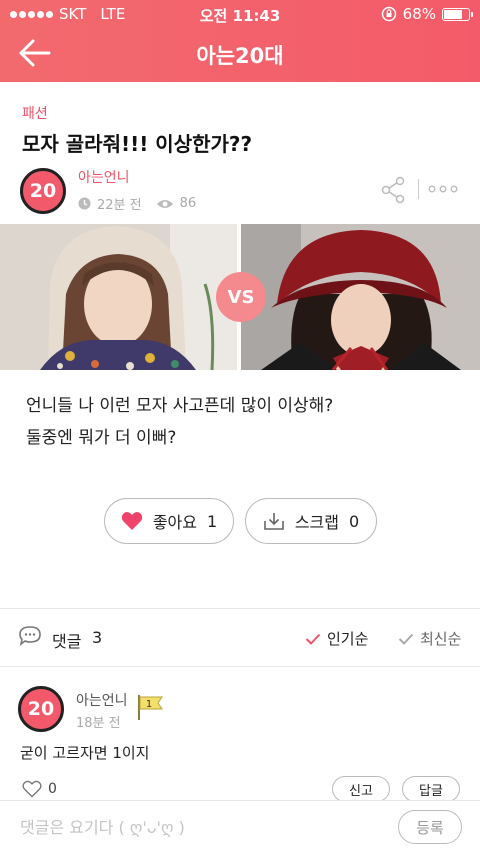  I want to click on post-title: 모자 골라줘!!! 이상한가??, so click(137, 144).